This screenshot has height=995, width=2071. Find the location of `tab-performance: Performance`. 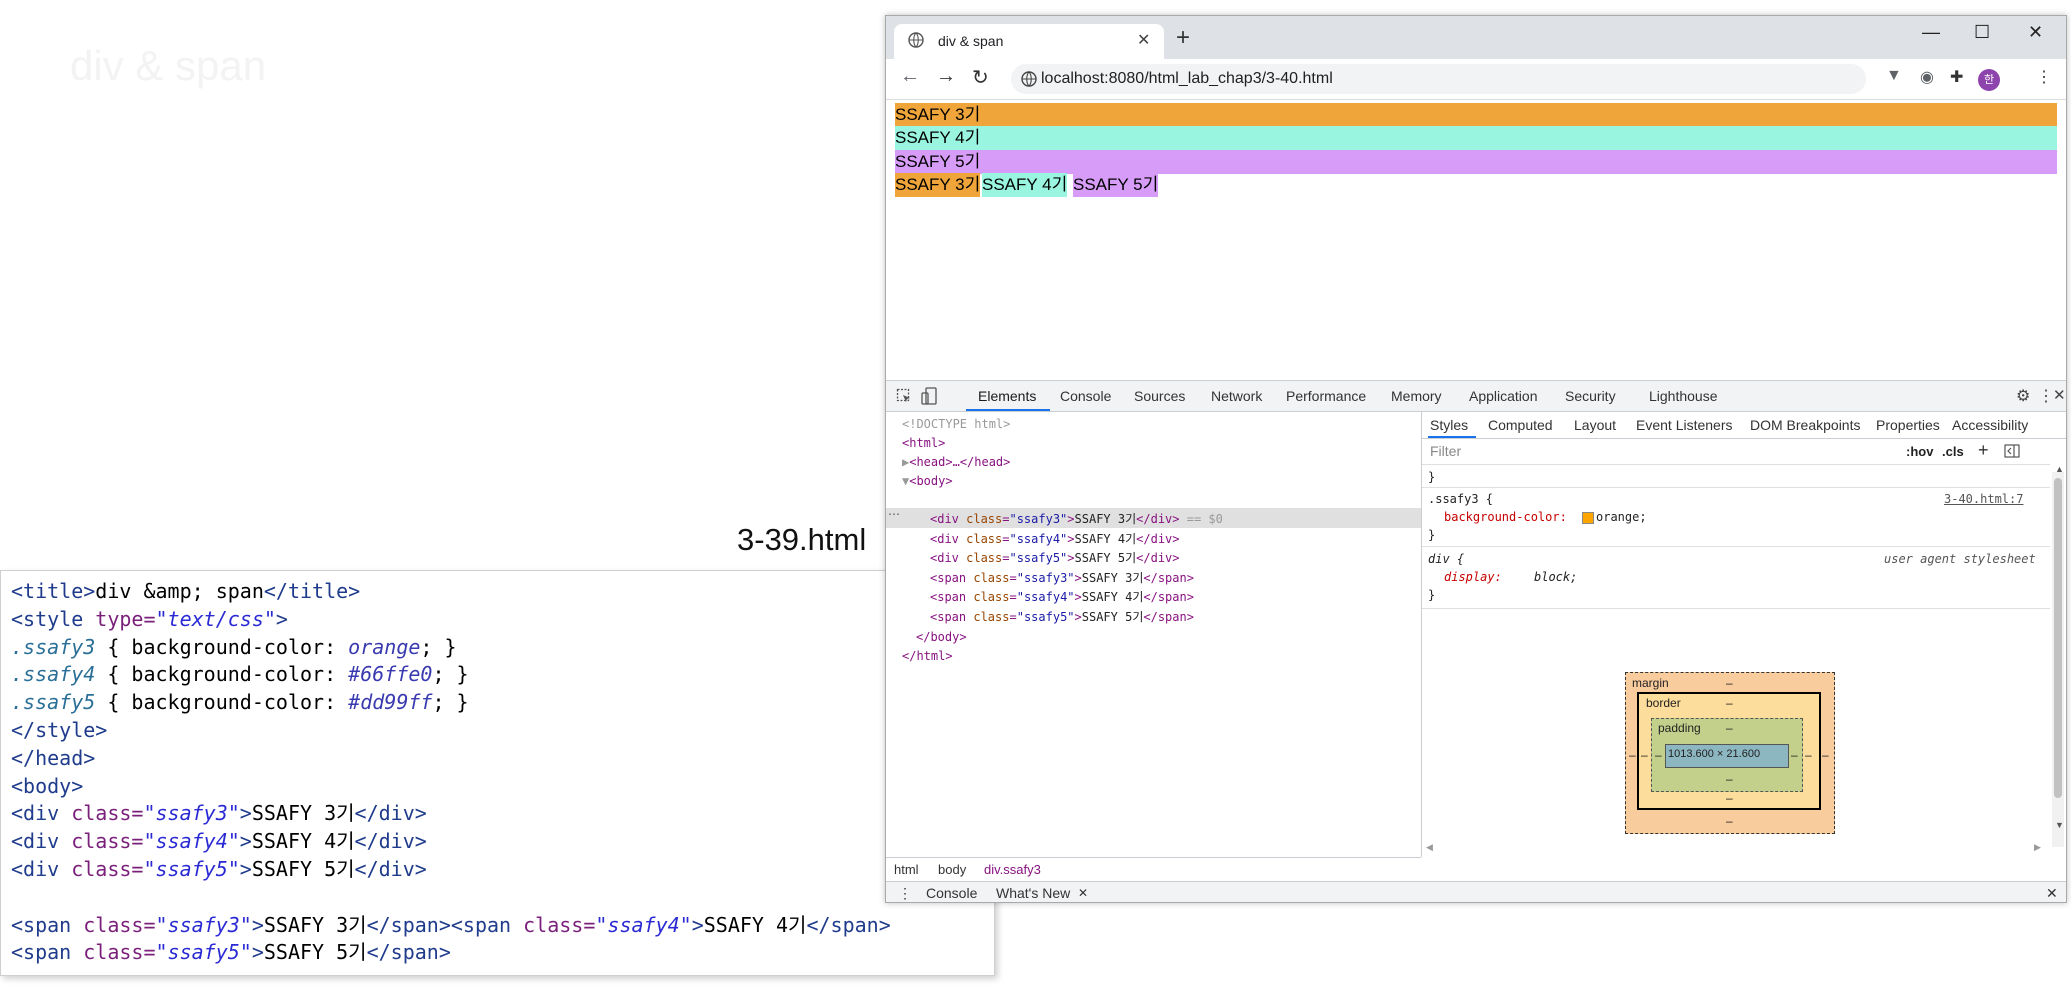

tab-performance: Performance is located at coordinates (1326, 396).